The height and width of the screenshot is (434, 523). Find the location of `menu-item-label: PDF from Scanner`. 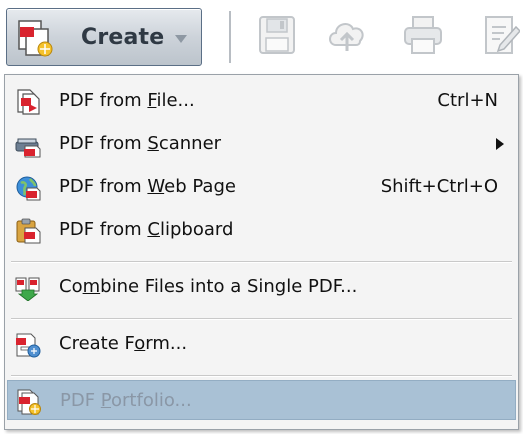

menu-item-label: PDF from Scanner is located at coordinates (140, 143).